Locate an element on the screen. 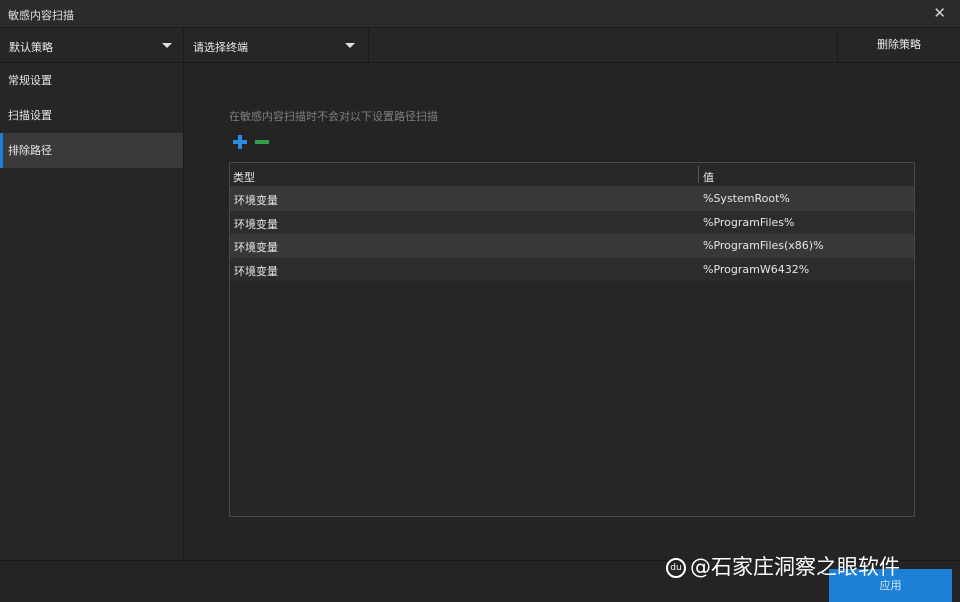 This screenshot has height=602, width=960. window-title: 敏感内容扫描 is located at coordinates (41, 15).